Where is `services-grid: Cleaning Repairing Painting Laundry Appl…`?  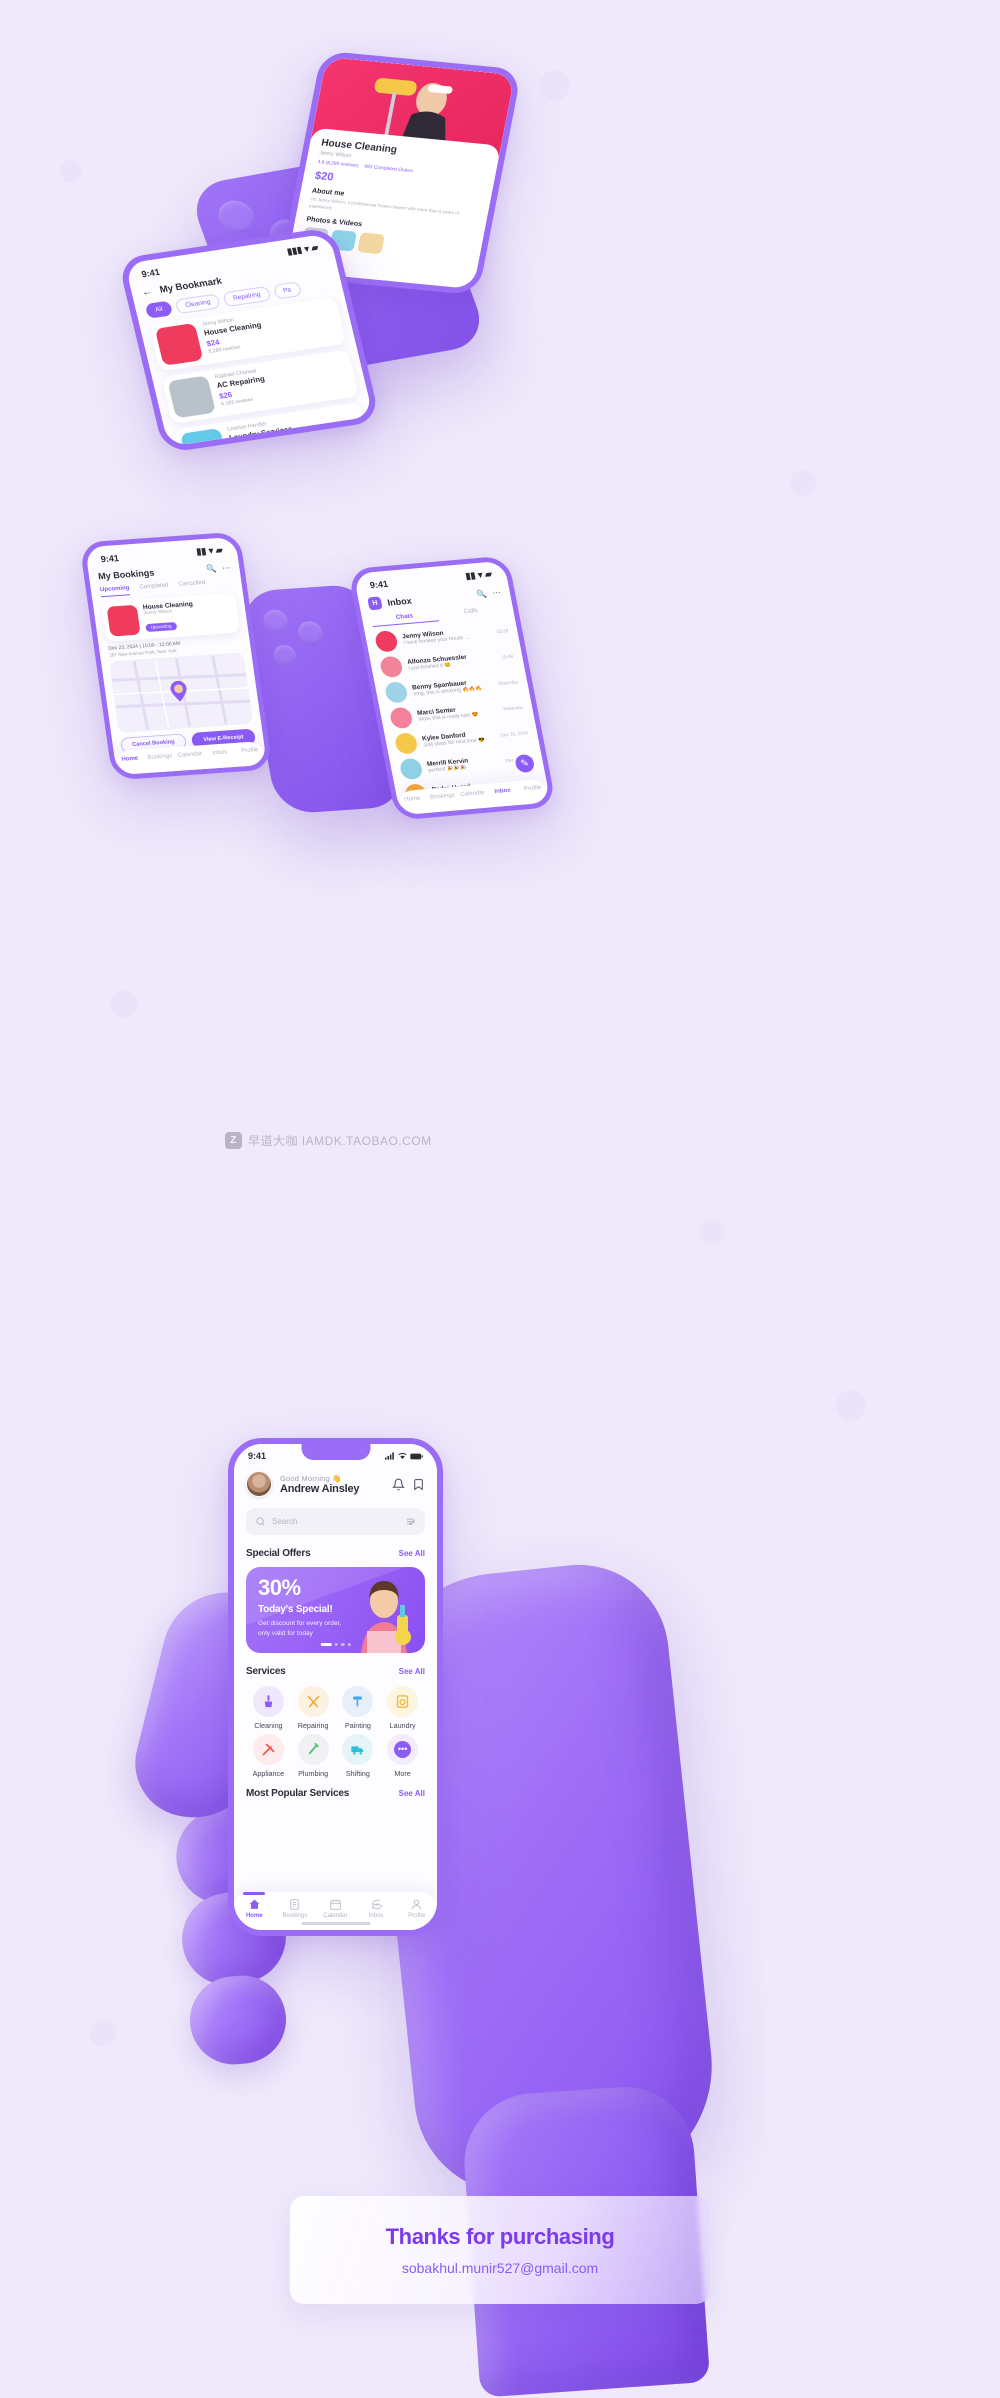
services-grid: Cleaning Repairing Painting Laundry Appl… is located at coordinates (335, 1732).